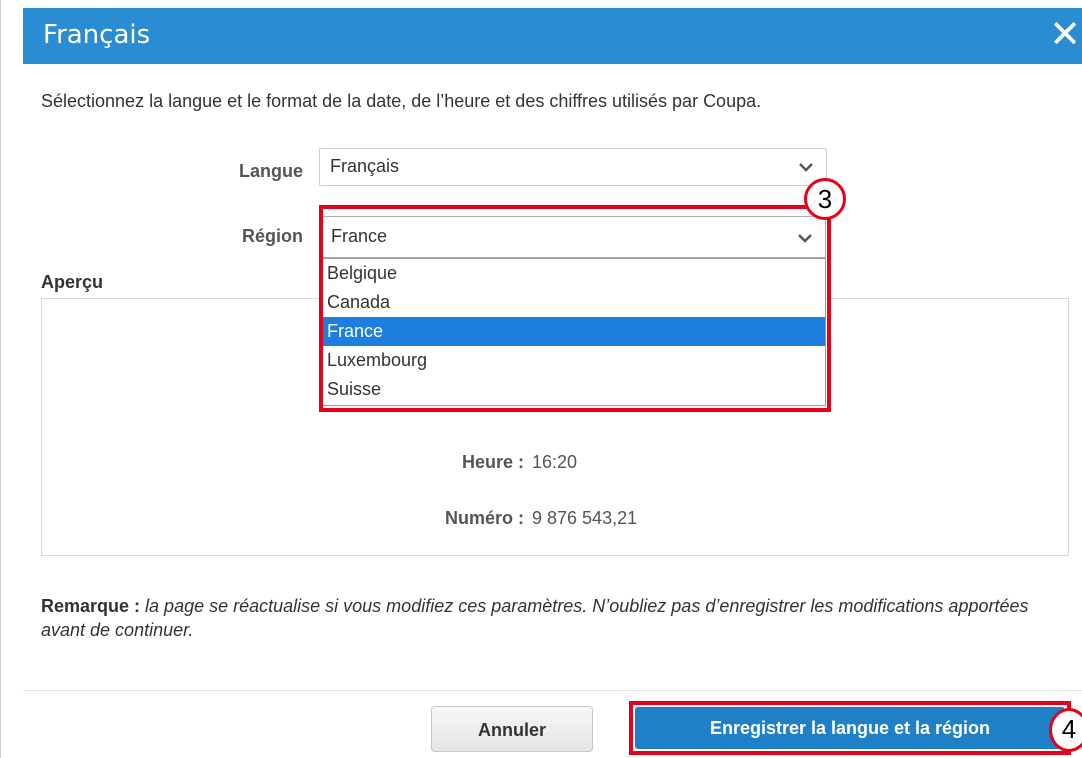 Image resolution: width=1082 pixels, height=758 pixels. What do you see at coordinates (97, 35) in the screenshot?
I see `dialog-title: Français` at bounding box center [97, 35].